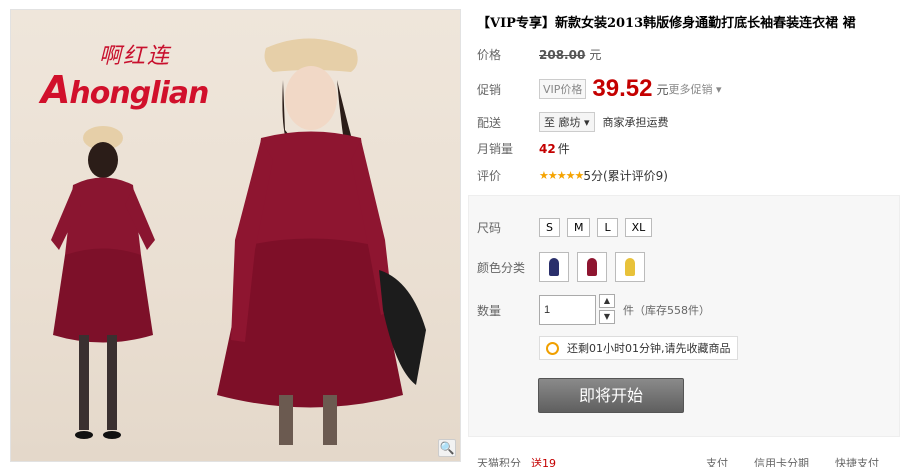 Image resolution: width=900 pixels, height=467 pixels. I want to click on size-option-m: M, so click(578, 227).